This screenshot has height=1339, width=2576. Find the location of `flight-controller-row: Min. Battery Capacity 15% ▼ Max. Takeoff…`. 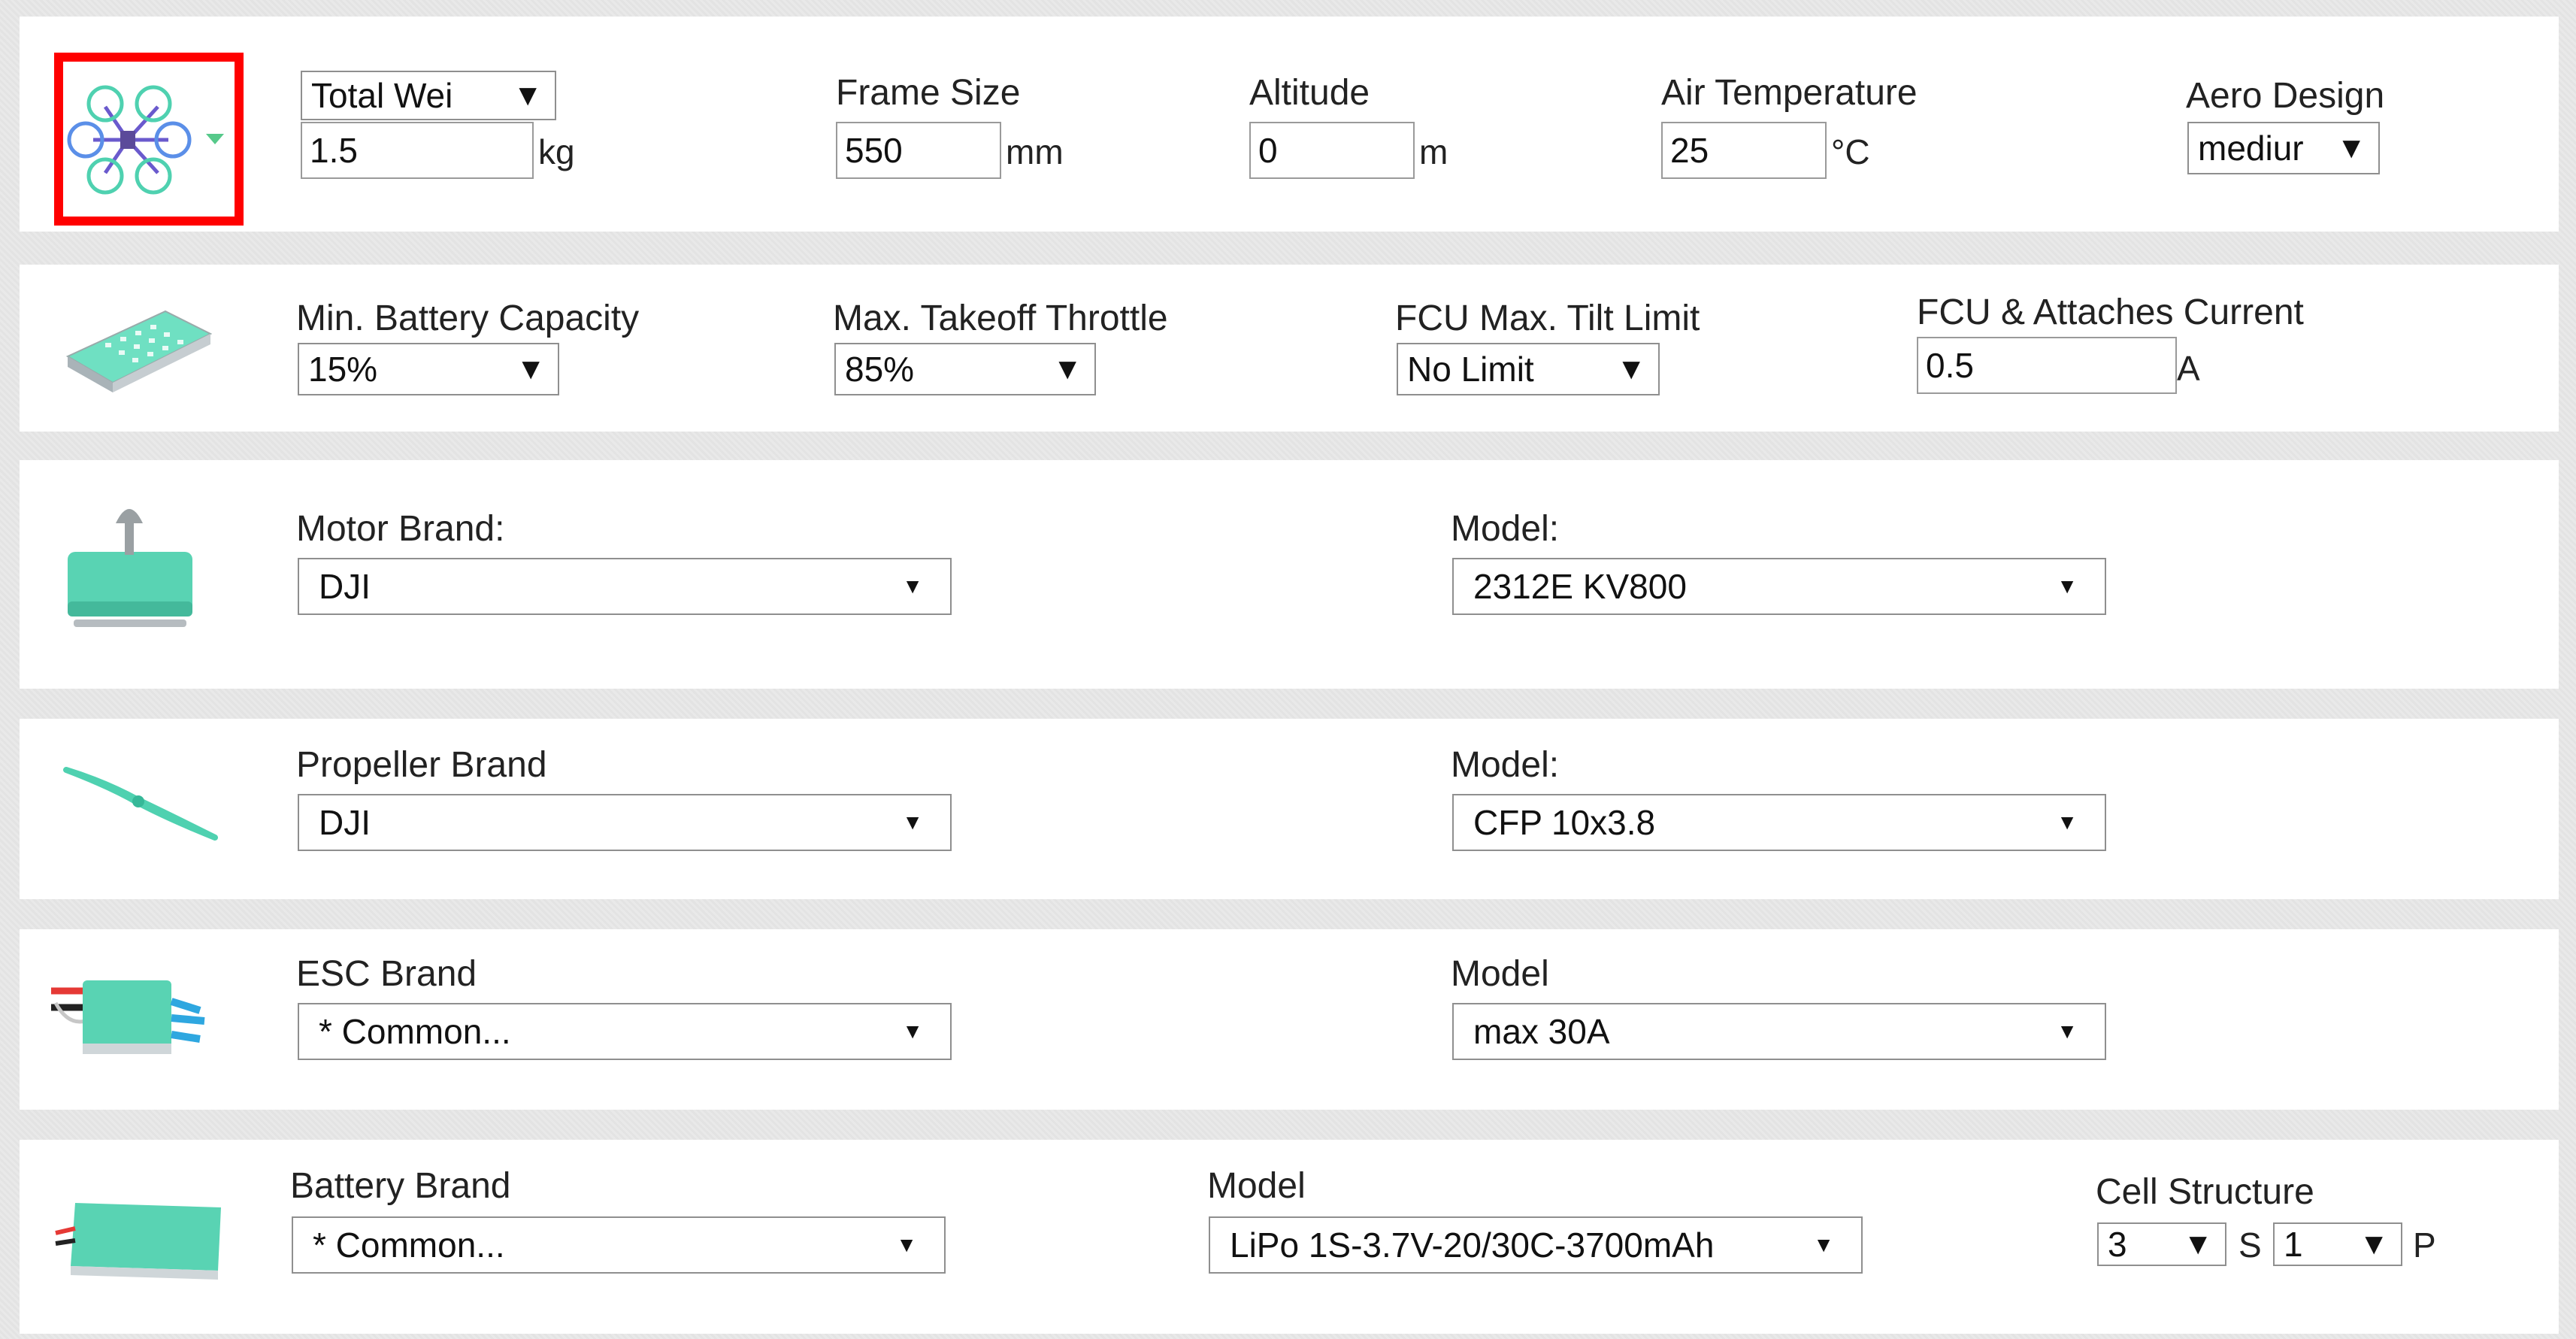

flight-controller-row: Min. Battery Capacity 15% ▼ Max. Takeoff… is located at coordinates (1289, 348).